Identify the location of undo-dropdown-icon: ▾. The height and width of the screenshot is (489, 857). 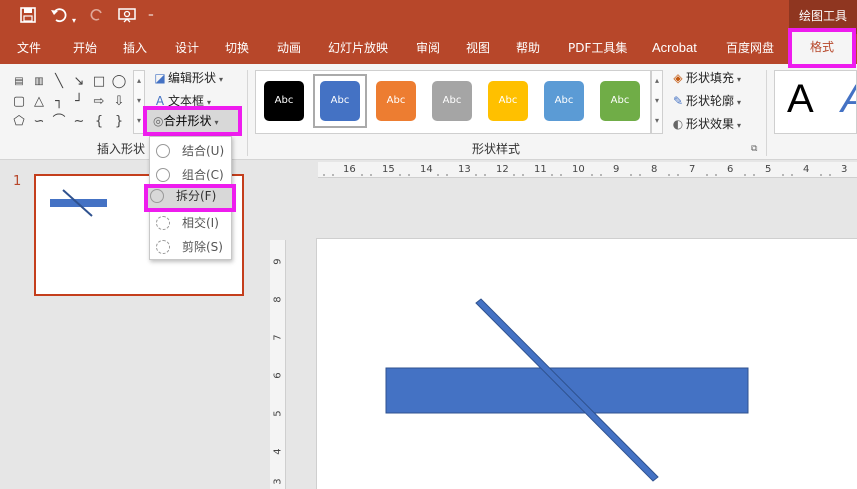
(74, 21).